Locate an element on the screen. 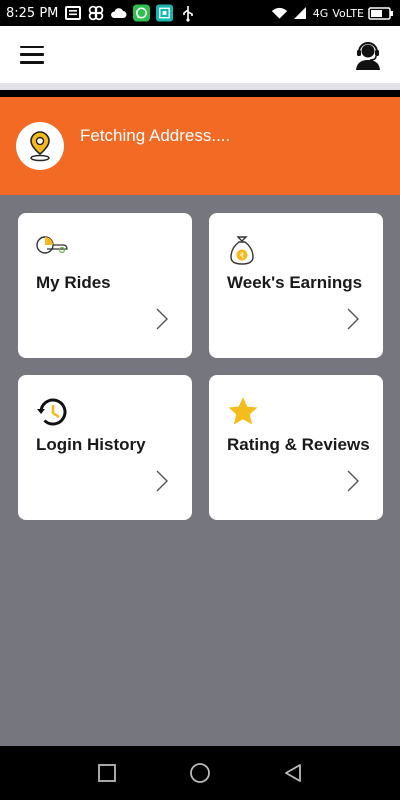 The image size is (400, 800). volte-label: VoLTE is located at coordinates (348, 13).